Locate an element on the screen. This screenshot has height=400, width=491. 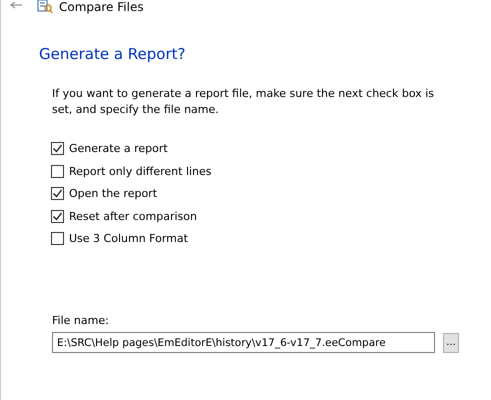
checkbox-label: Report only different lines is located at coordinates (140, 171).